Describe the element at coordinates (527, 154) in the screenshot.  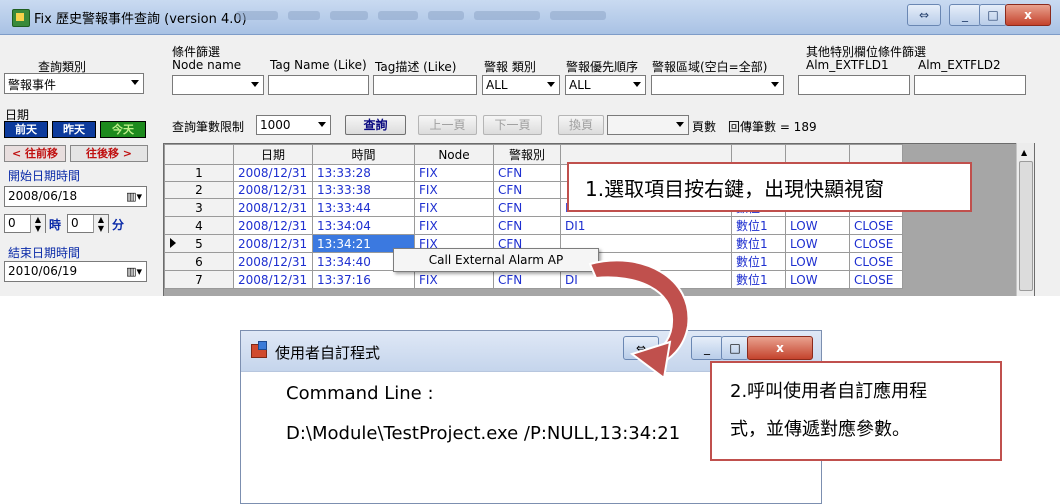
I see `grid-header-cell: 警報別` at that location.